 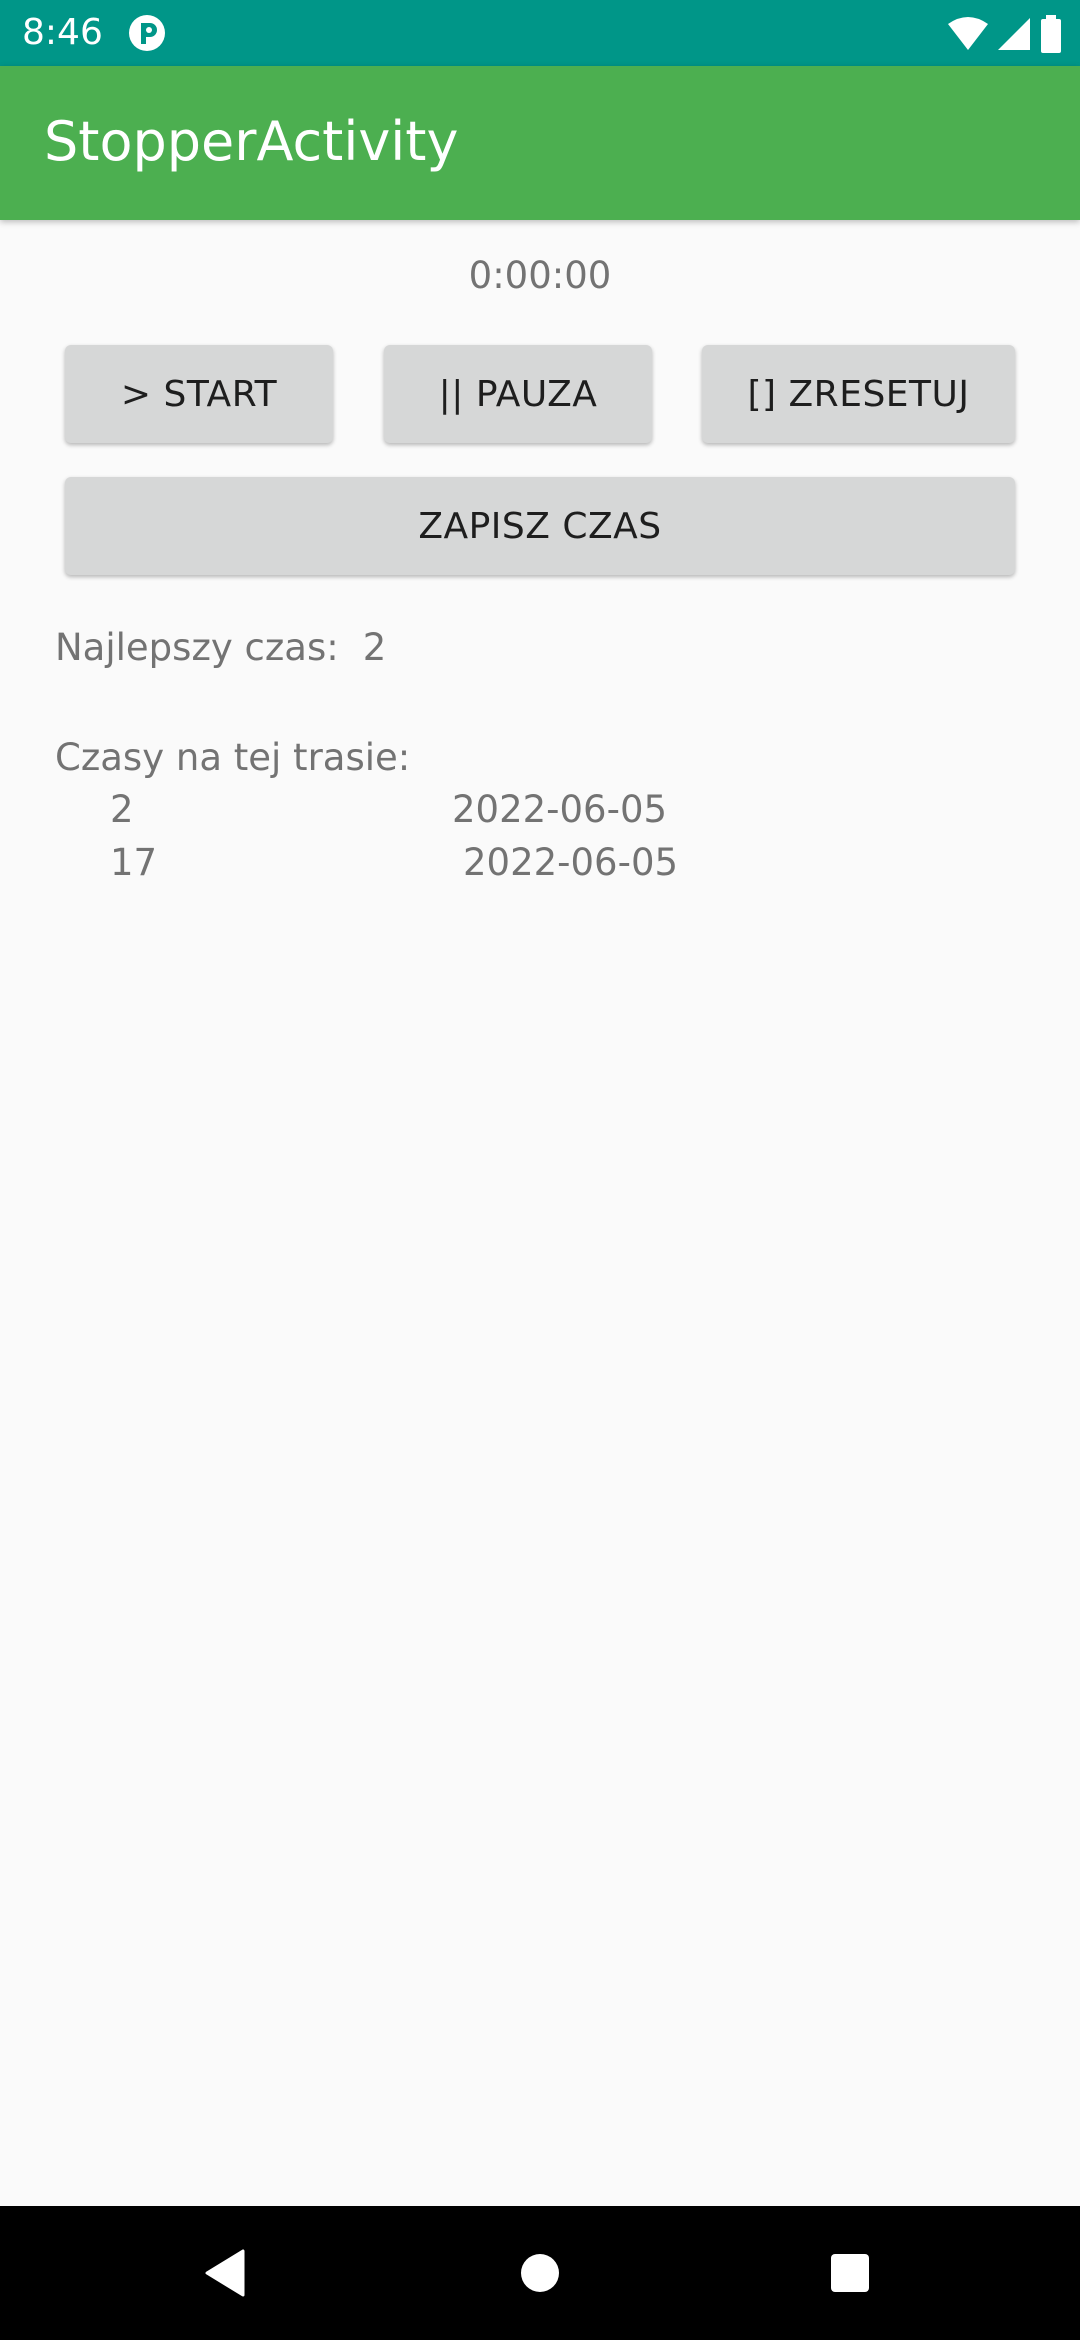 What do you see at coordinates (540, 275) in the screenshot?
I see `stopwatch-time: 0:00:00` at bounding box center [540, 275].